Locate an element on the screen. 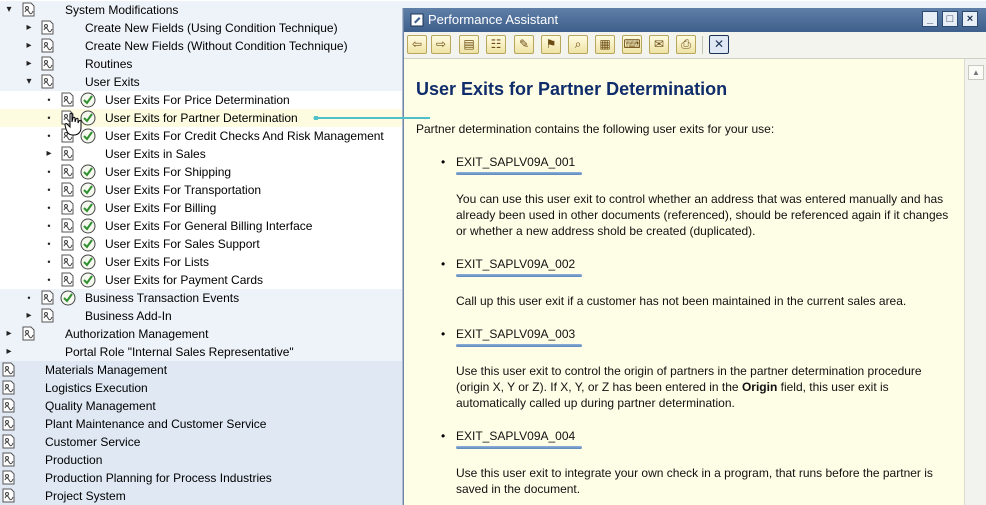 This screenshot has height=505, width=986. back-icon: ⇦ is located at coordinates (417, 44).